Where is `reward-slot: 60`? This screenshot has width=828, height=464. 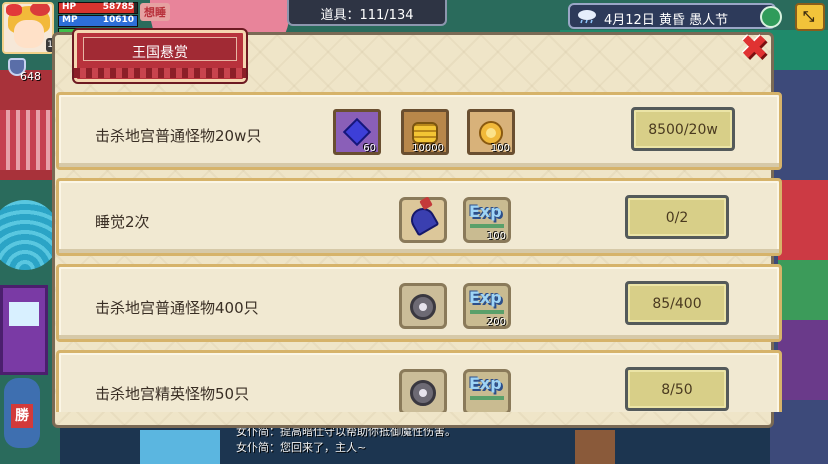
reward-slot: 60 is located at coordinates (357, 132).